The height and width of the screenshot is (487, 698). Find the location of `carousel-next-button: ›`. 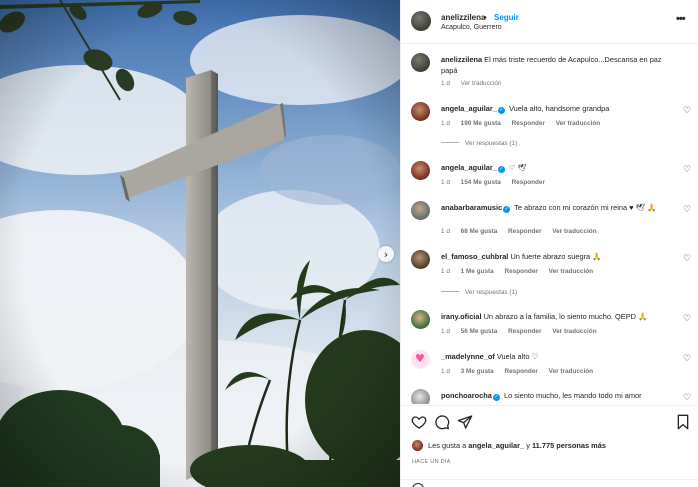

carousel-next-button: › is located at coordinates (386, 254).